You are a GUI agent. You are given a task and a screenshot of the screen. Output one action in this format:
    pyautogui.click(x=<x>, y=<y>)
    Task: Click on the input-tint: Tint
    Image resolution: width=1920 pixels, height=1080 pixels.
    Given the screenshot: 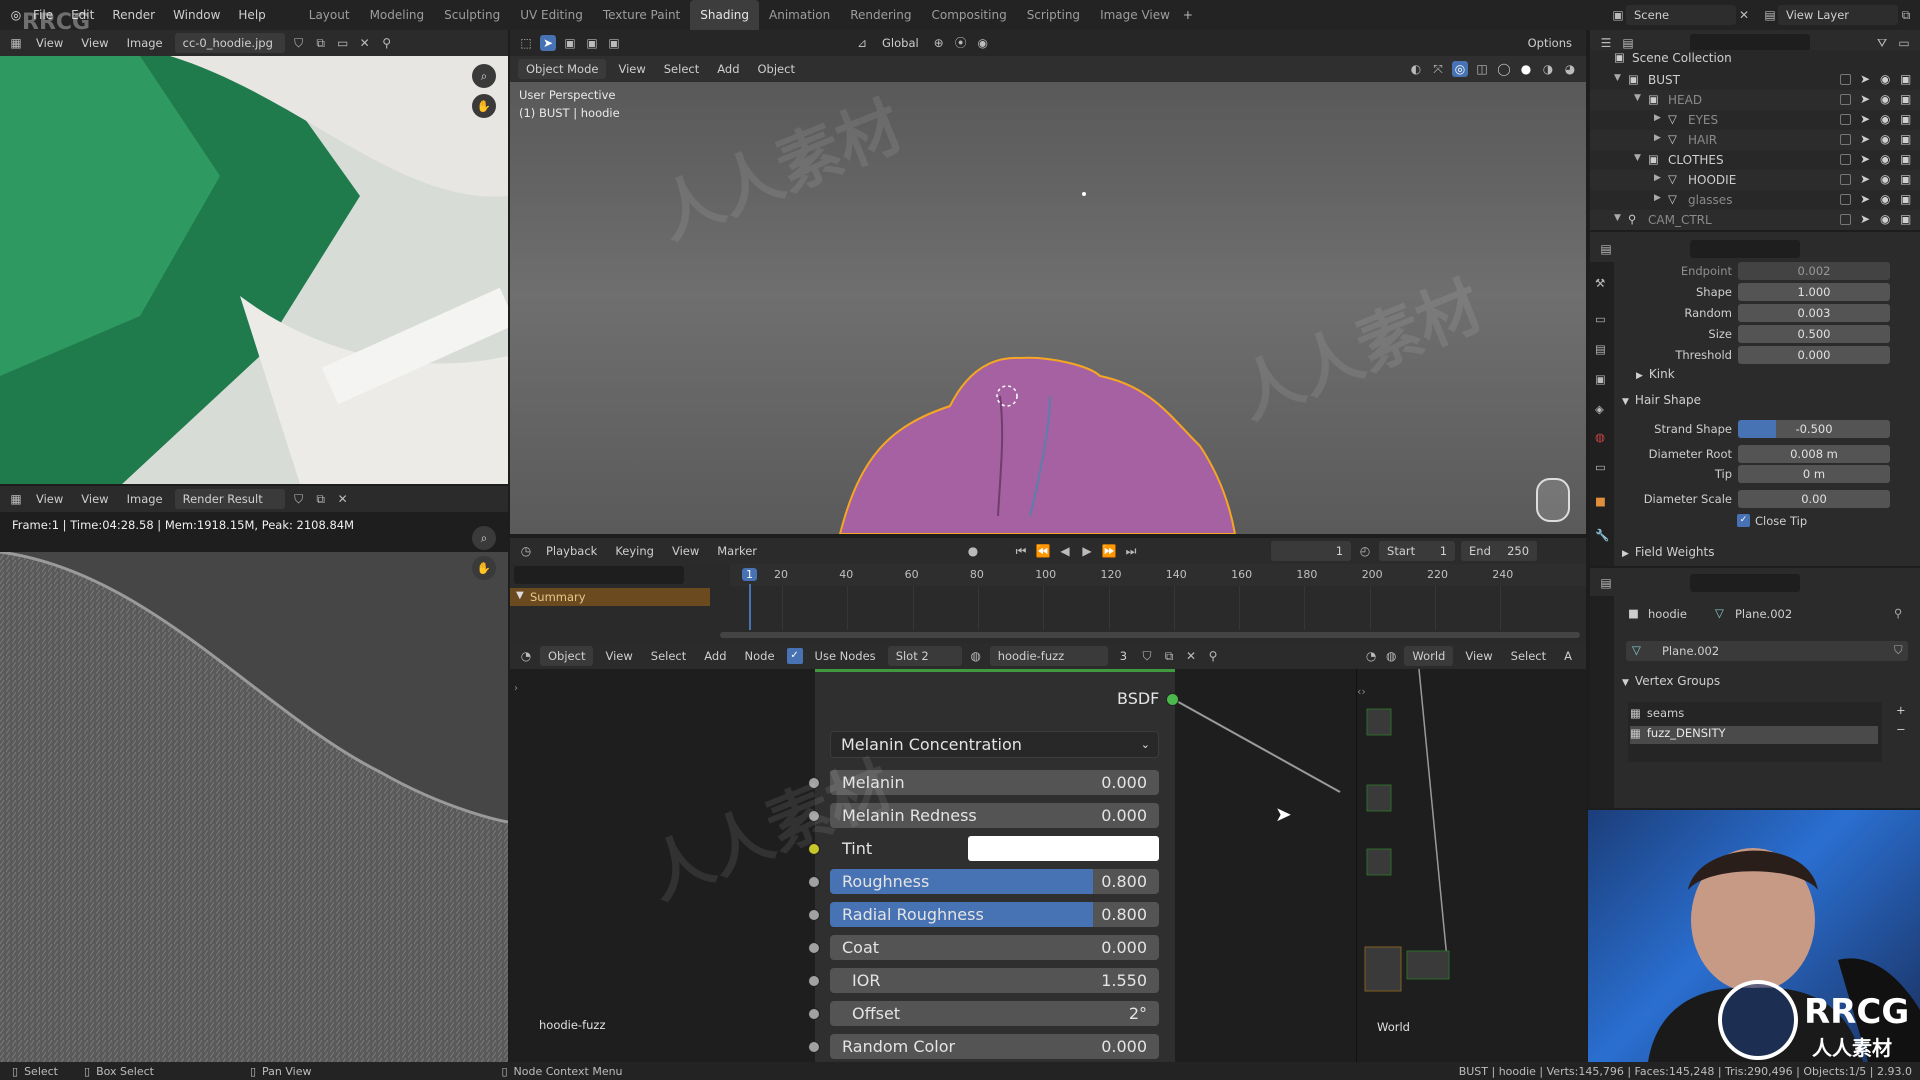 What is the action you would take?
    pyautogui.click(x=994, y=848)
    